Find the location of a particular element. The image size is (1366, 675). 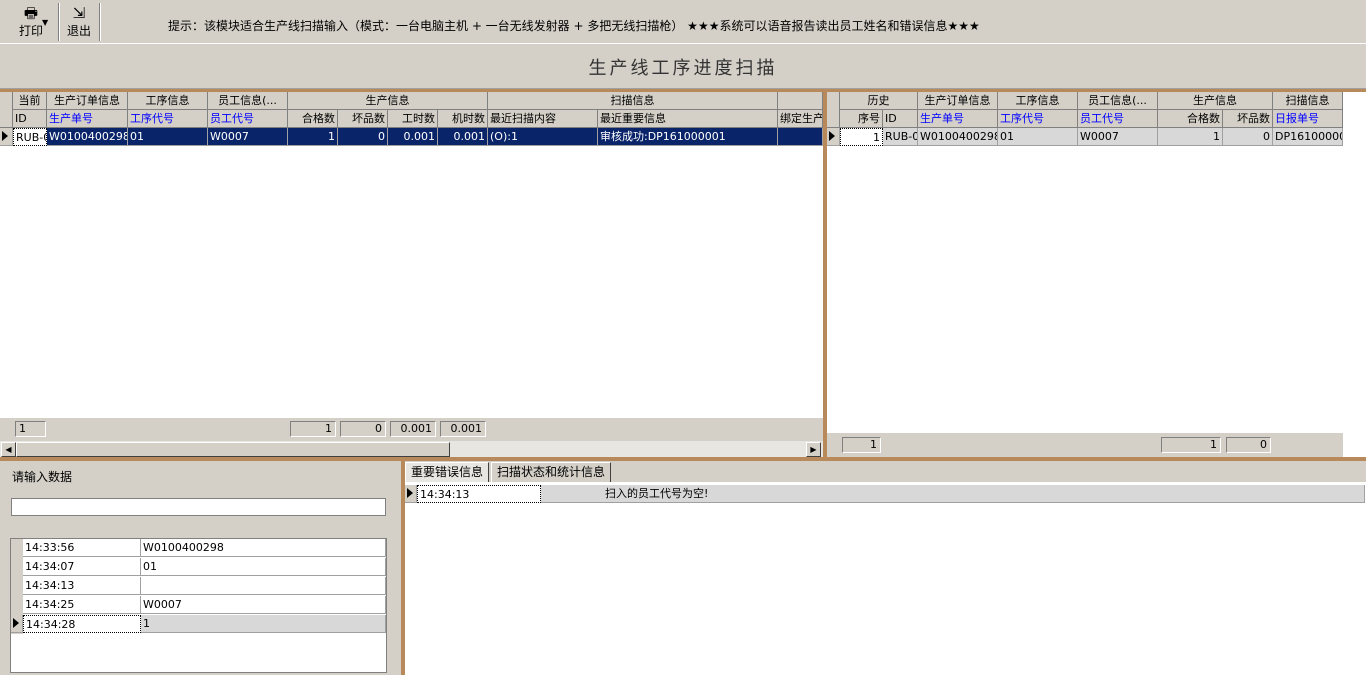

table-cell: 审核成功:DP161000001 is located at coordinates (688, 137).